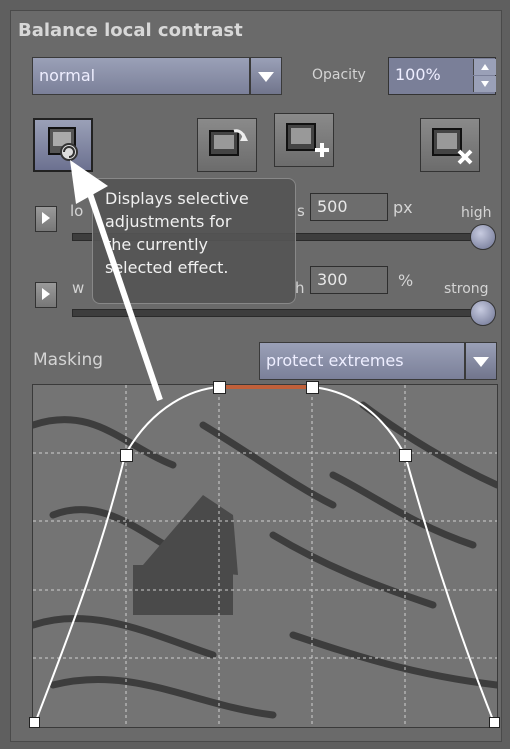 The height and width of the screenshot is (749, 510). I want to click on selective-adjustments-icon, so click(63, 144).